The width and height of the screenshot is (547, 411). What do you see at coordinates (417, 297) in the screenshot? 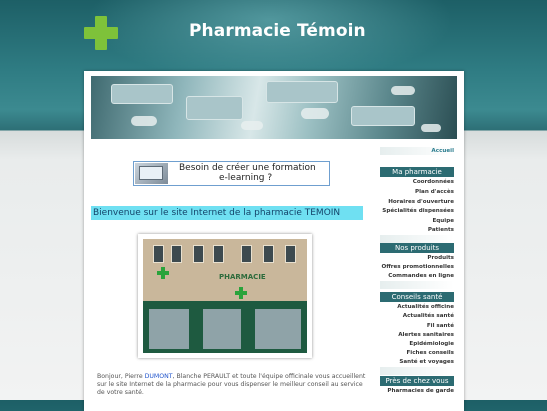
I see `sidebar-heading-conseils-sante: Conseils santé` at bounding box center [417, 297].